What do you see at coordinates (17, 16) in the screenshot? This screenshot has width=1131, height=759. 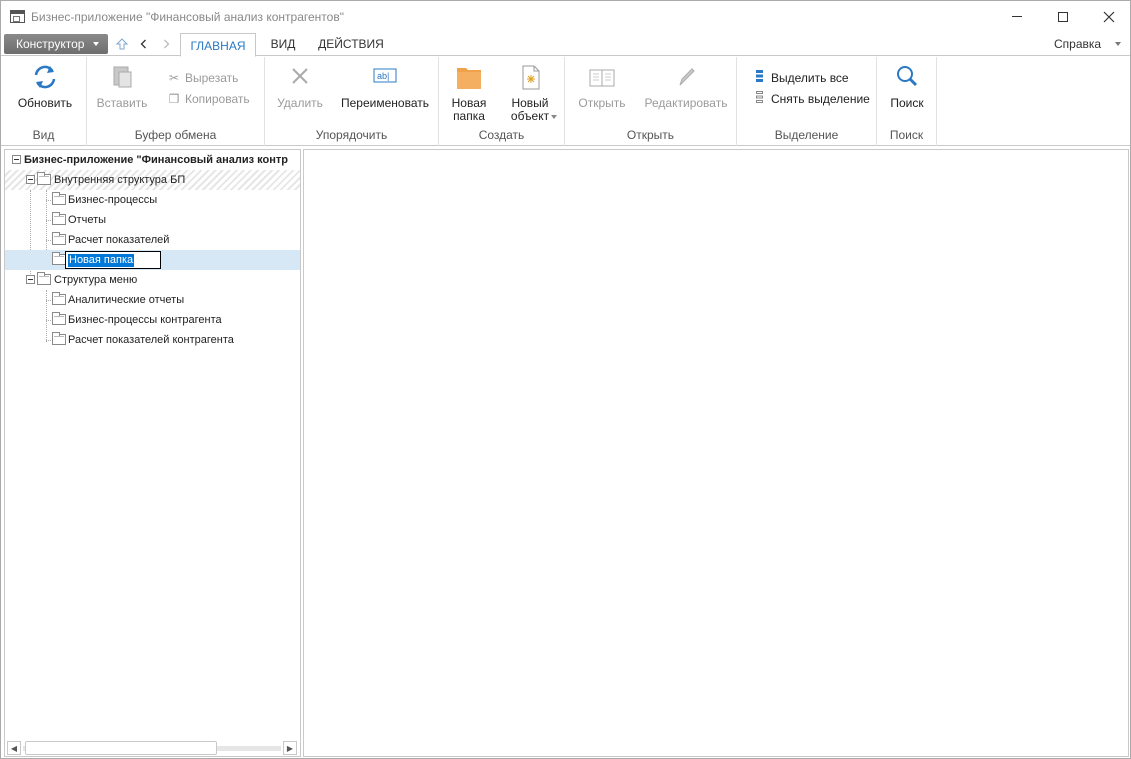 I see `app-icon` at bounding box center [17, 16].